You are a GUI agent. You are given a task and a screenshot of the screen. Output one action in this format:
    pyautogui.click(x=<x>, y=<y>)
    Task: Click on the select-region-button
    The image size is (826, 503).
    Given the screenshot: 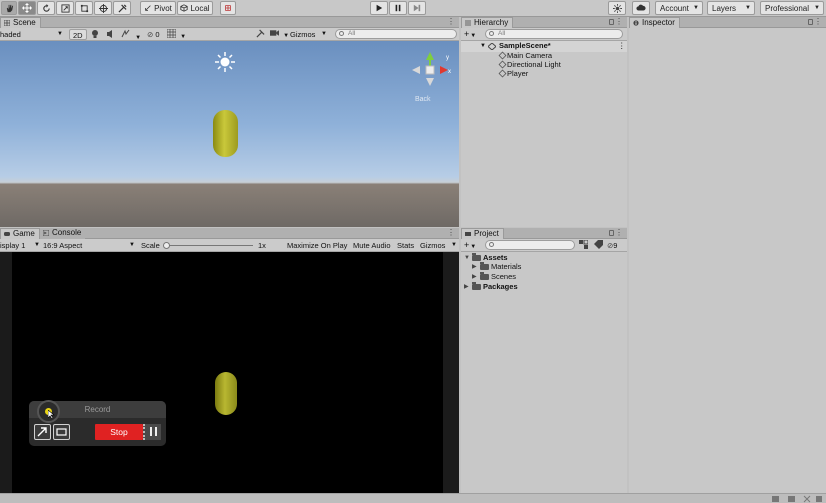 What is the action you would take?
    pyautogui.click(x=42, y=432)
    